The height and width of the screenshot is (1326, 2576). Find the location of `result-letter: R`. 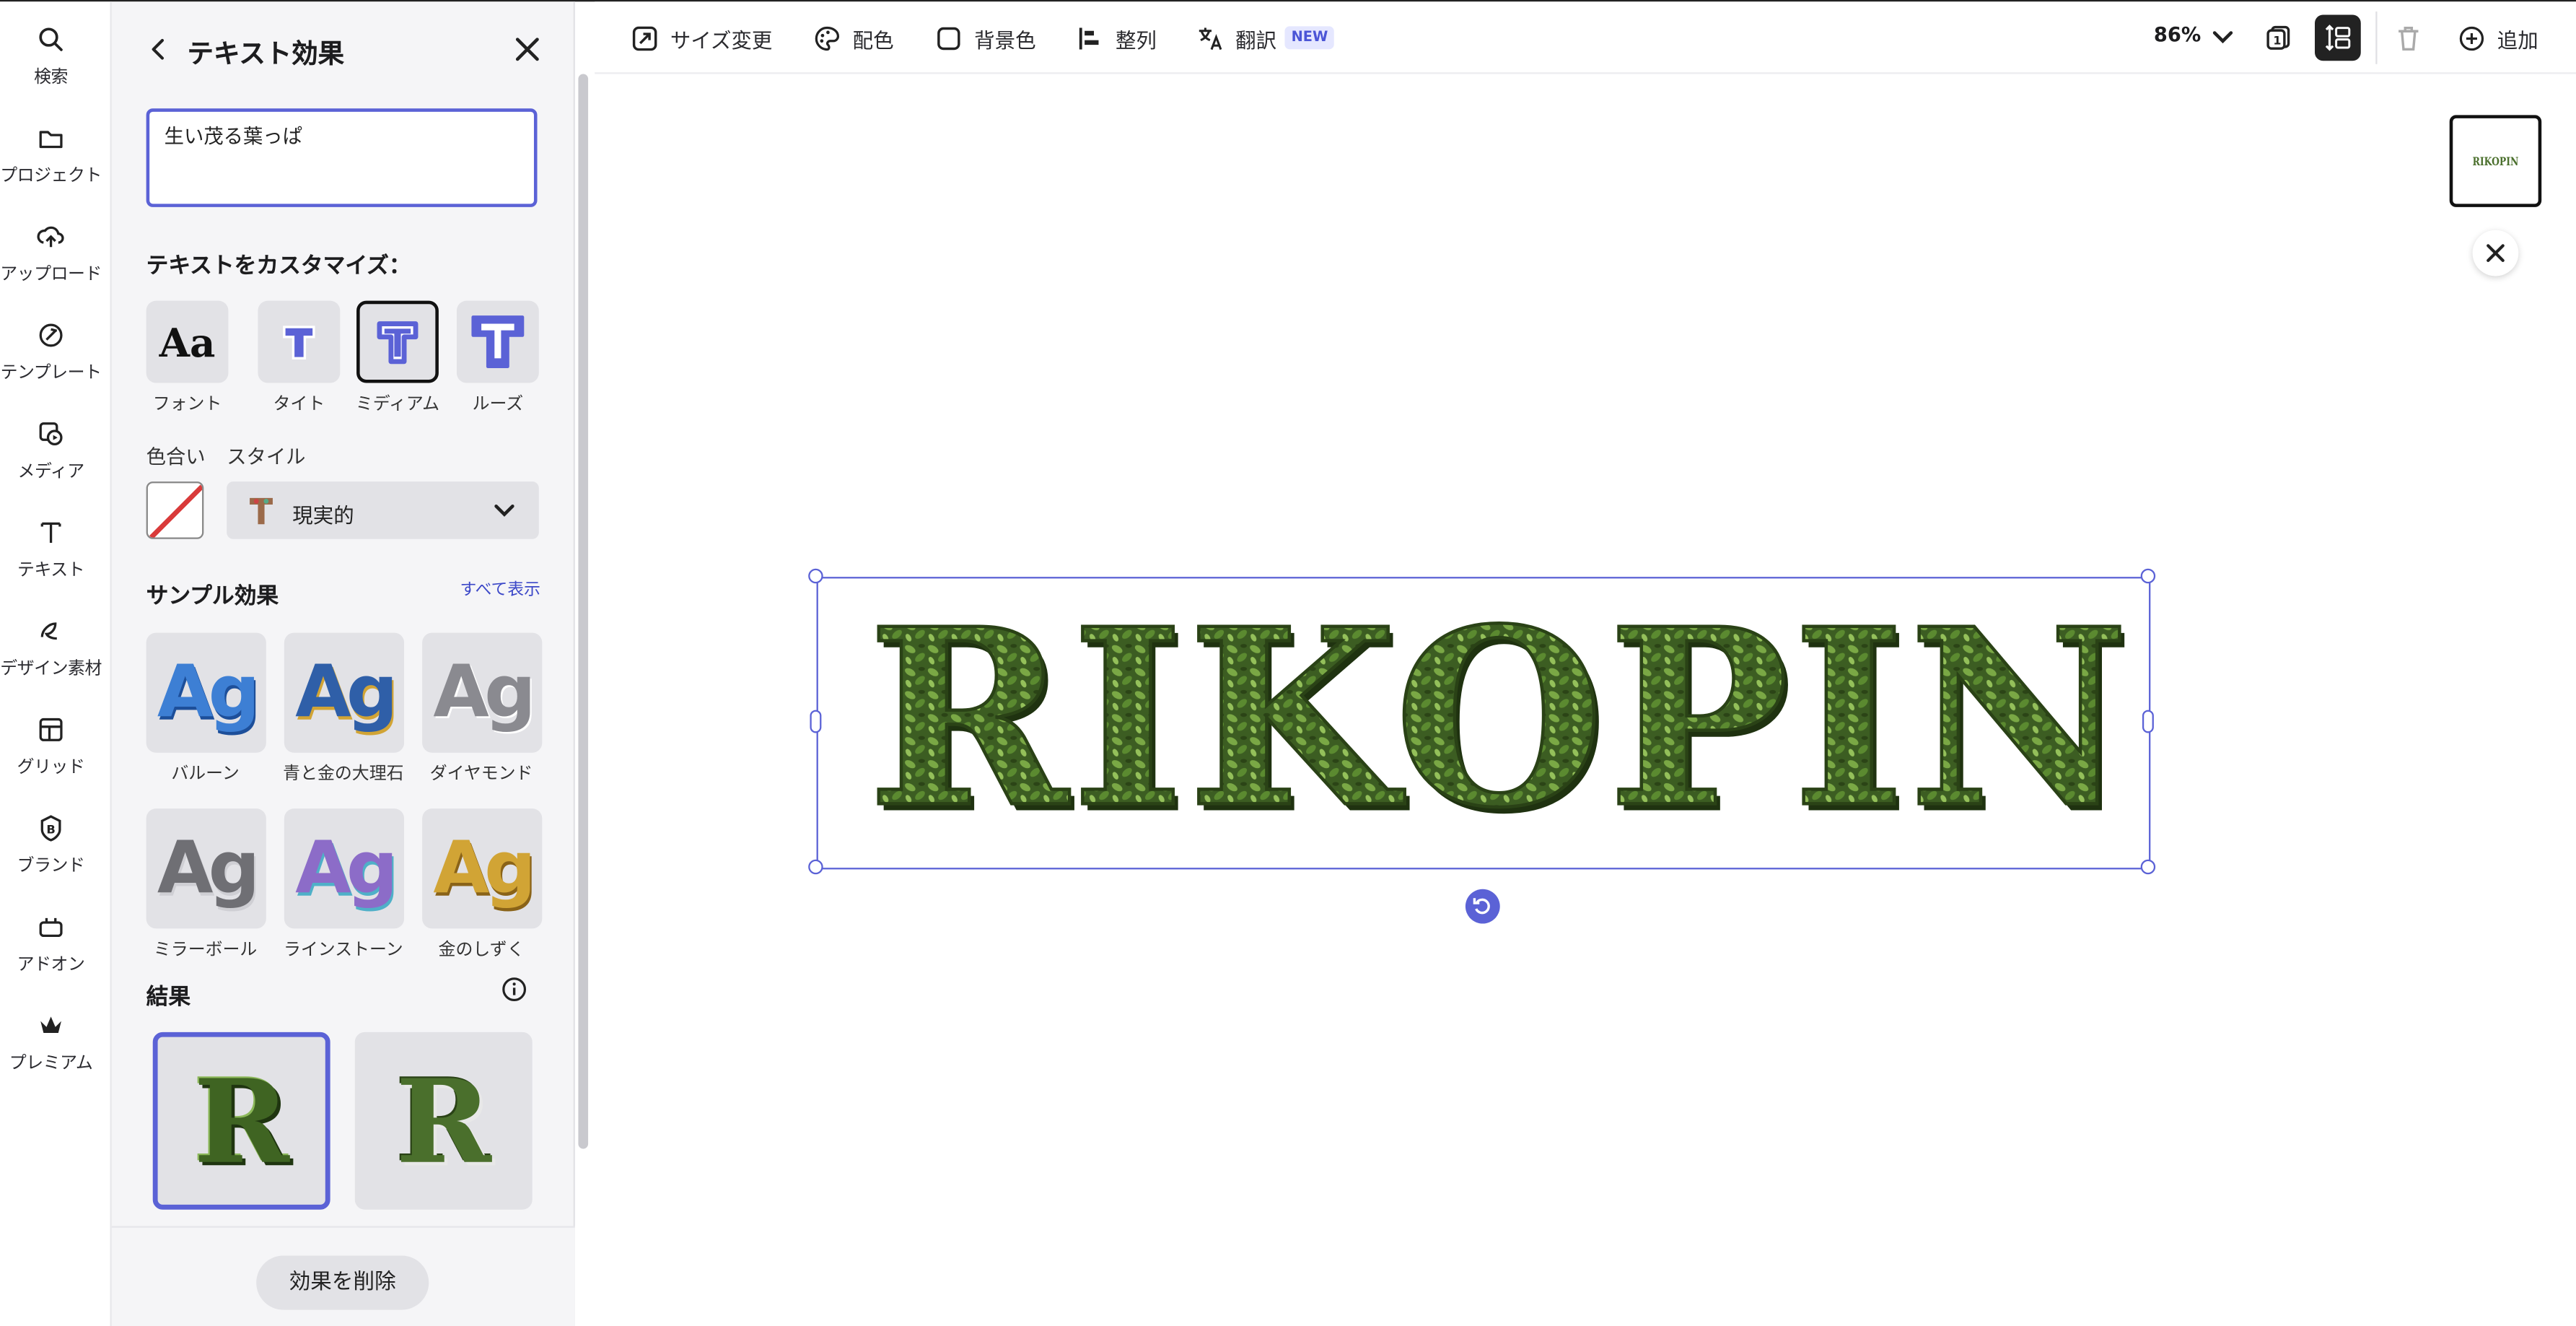

result-letter: R is located at coordinates (241, 1121).